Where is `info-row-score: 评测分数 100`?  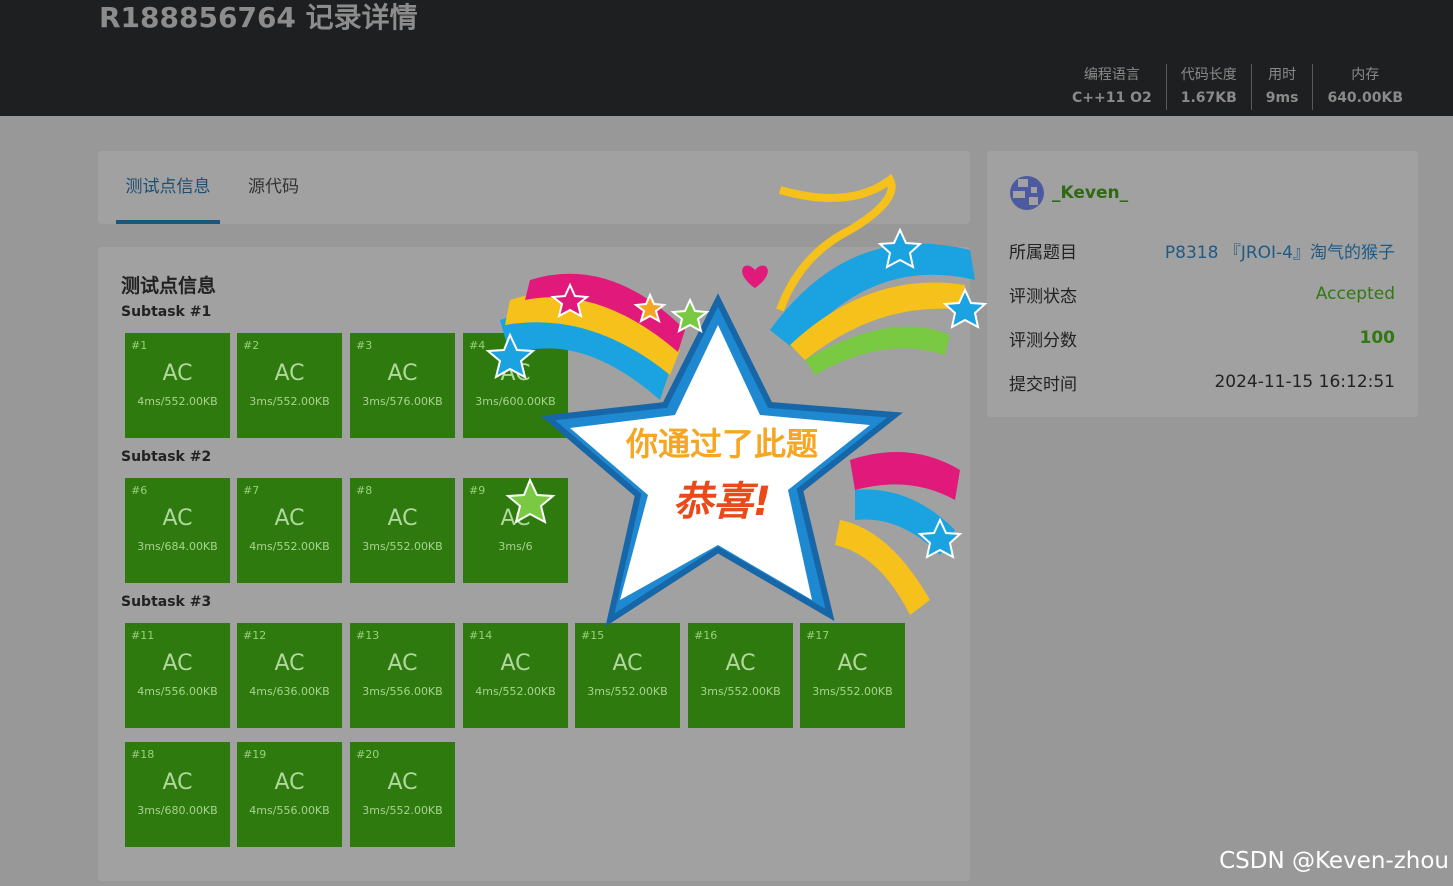
info-row-score: 评测分数 100 is located at coordinates (1202, 338).